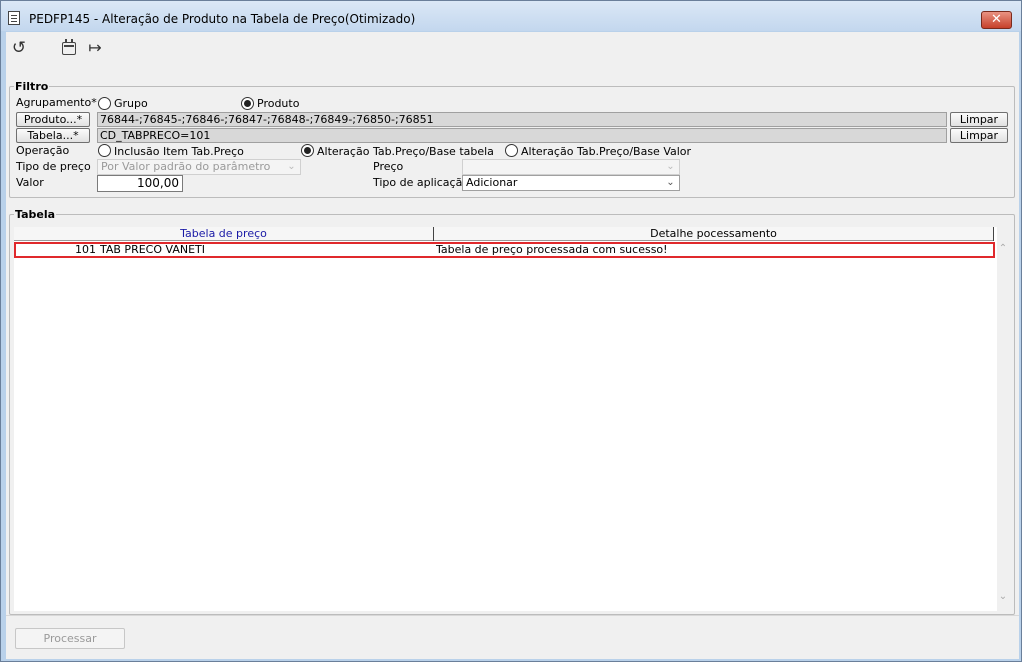 The width and height of the screenshot is (1022, 662). I want to click on grid-header: Tabela de preço Detalhe pocessamento, so click(504, 234).